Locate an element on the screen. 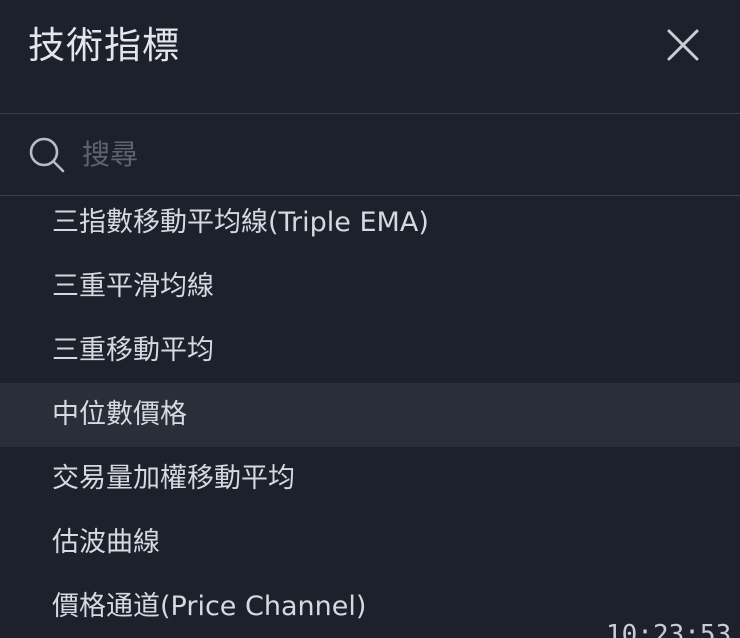 Image resolution: width=740 pixels, height=638 pixels. list-item-highlighted: 中位數價格 is located at coordinates (370, 415).